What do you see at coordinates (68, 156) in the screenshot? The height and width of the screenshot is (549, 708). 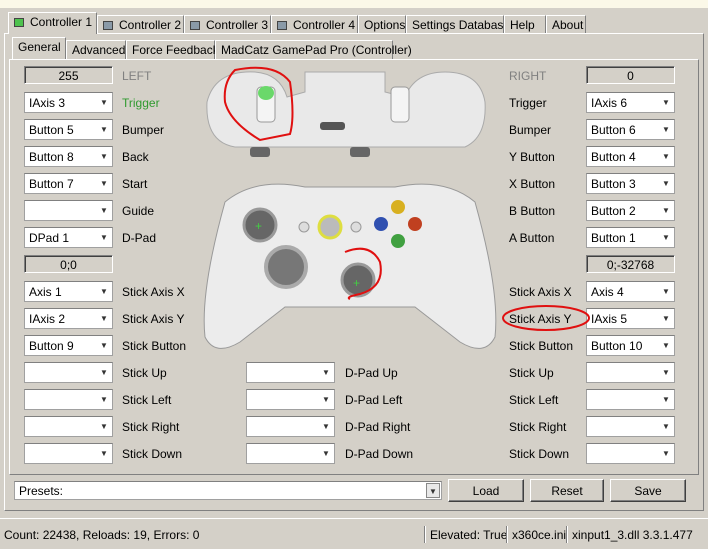 I see `left-combo: Button 8 ▼` at bounding box center [68, 156].